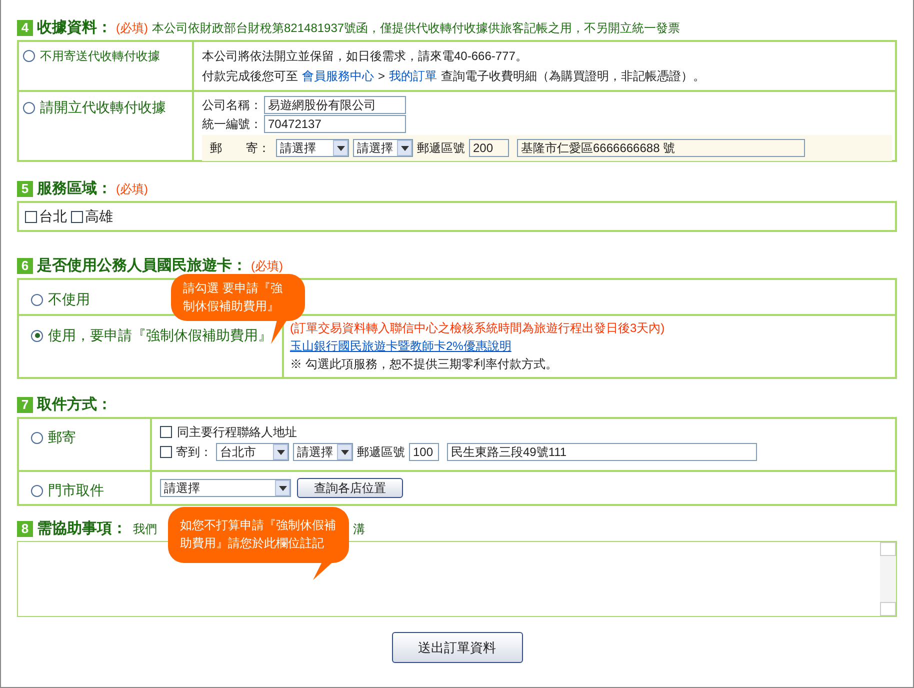 The width and height of the screenshot is (914, 688). I want to click on section-number-badge: 7, so click(25, 405).